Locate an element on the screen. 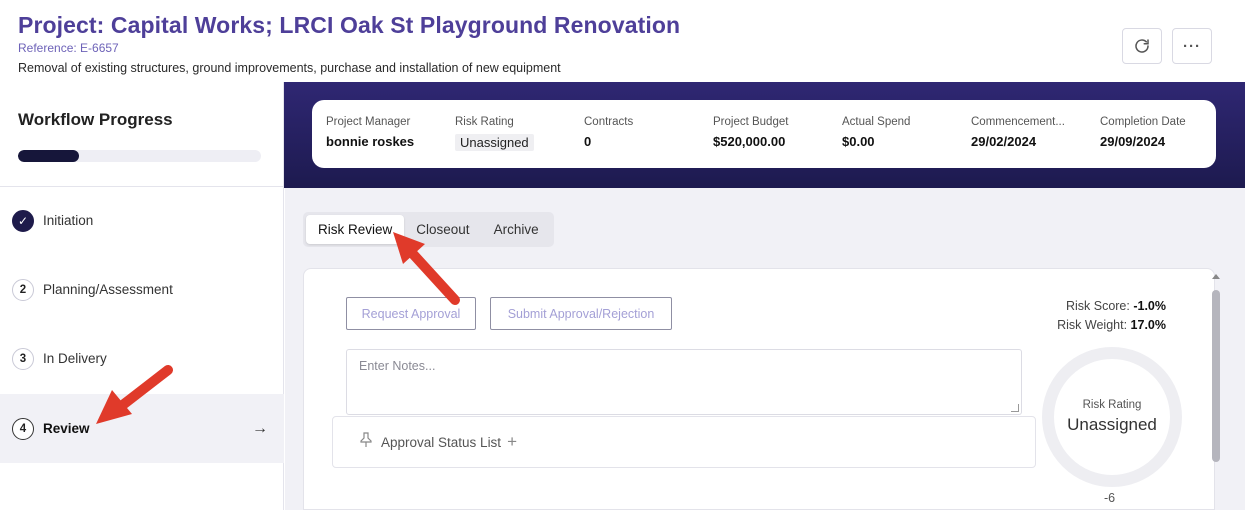  status-badge: Unassigned is located at coordinates (494, 142).